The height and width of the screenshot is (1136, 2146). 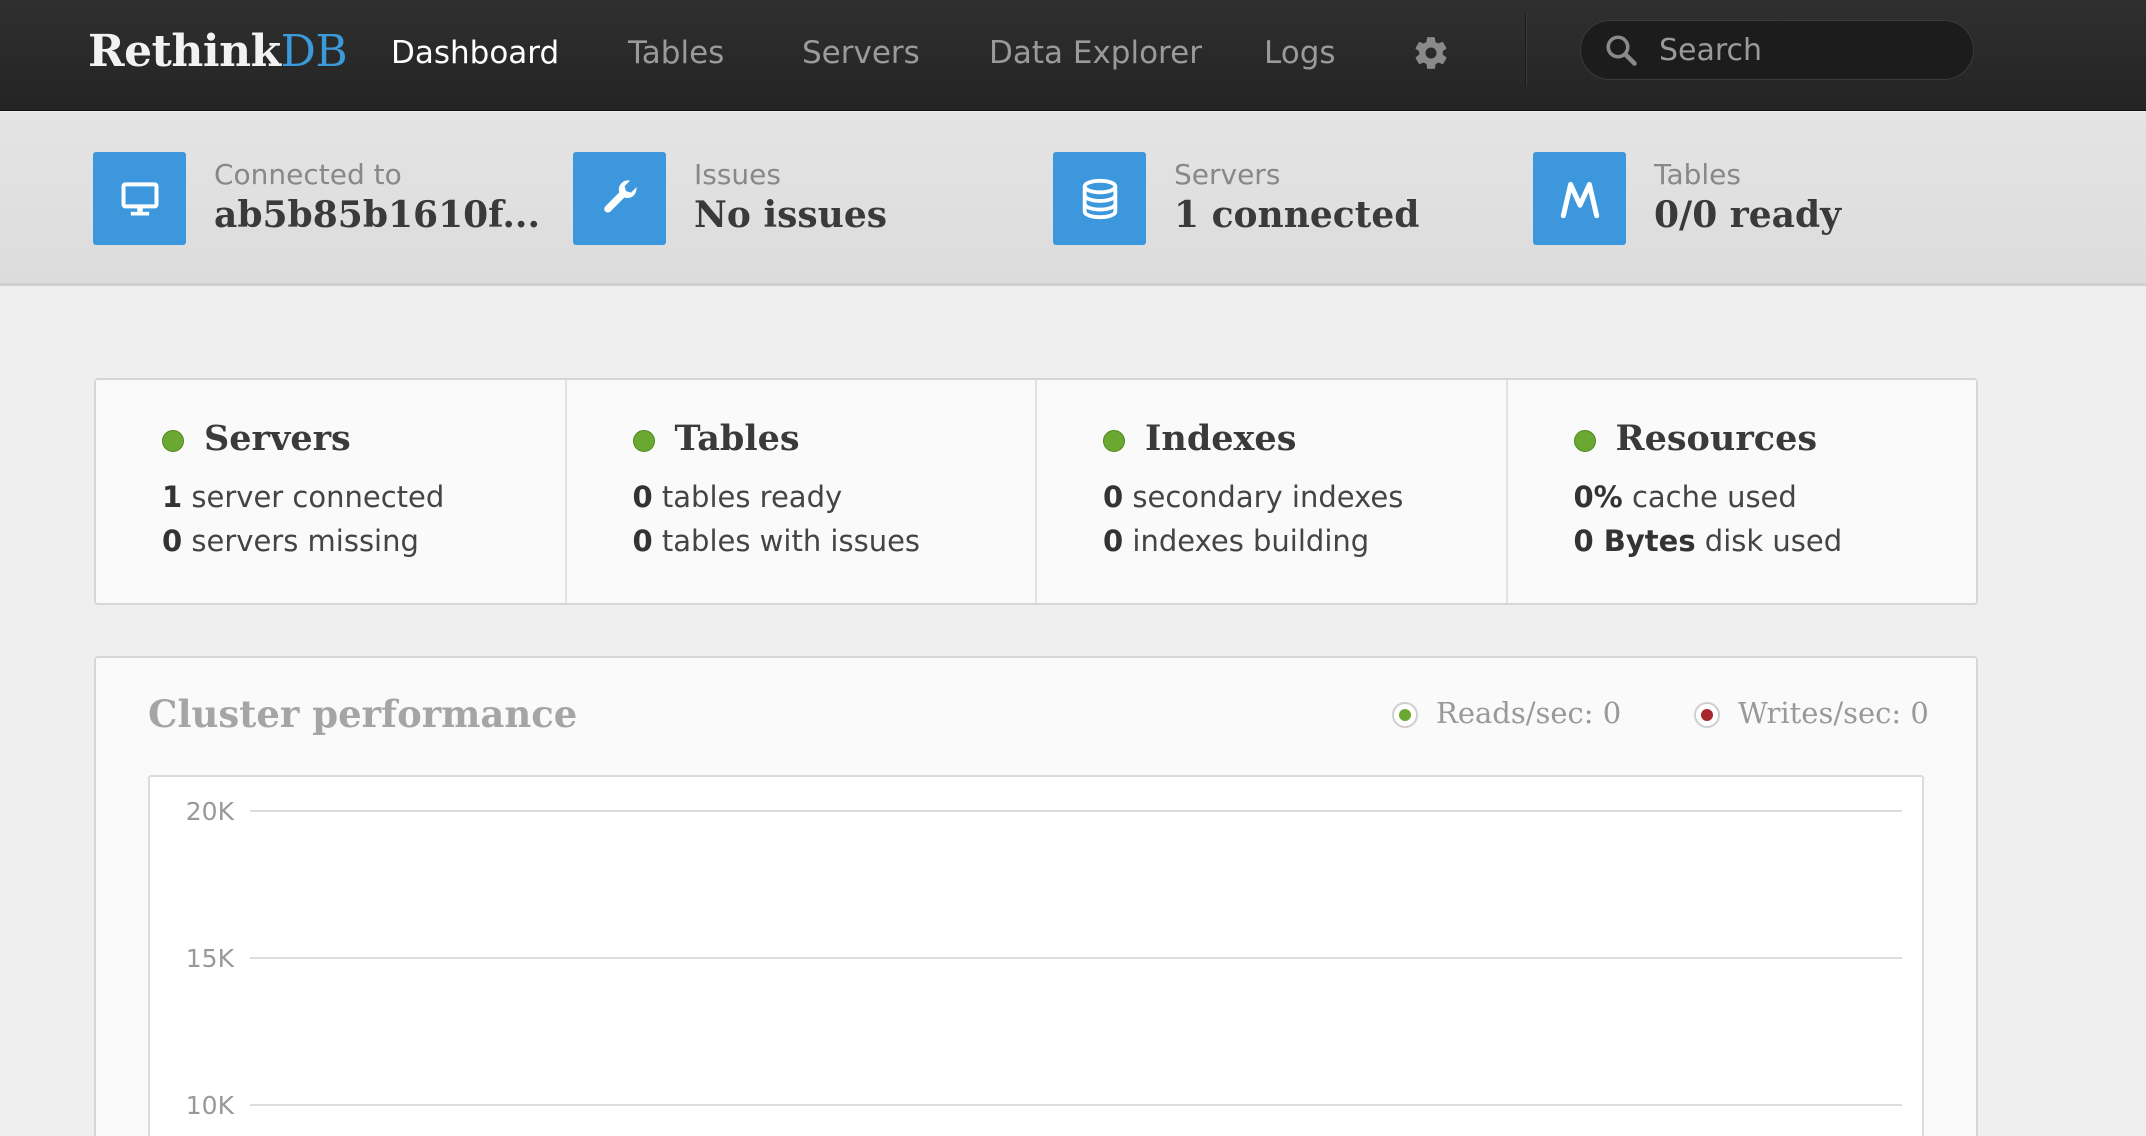 I want to click on summary-title: Indexes, so click(x=1221, y=438).